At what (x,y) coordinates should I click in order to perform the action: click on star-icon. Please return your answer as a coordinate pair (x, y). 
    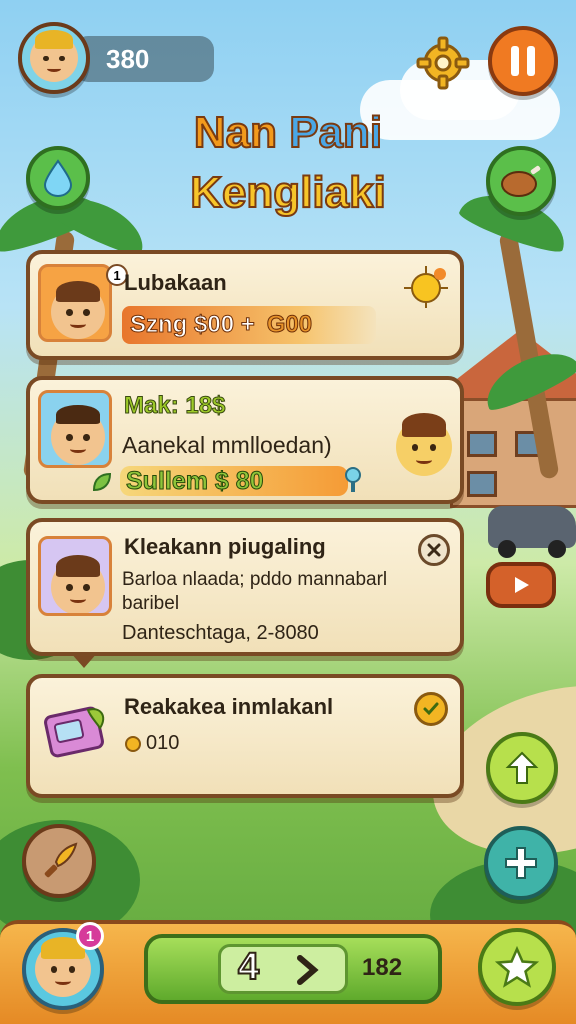
    Looking at the image, I should click on (517, 967).